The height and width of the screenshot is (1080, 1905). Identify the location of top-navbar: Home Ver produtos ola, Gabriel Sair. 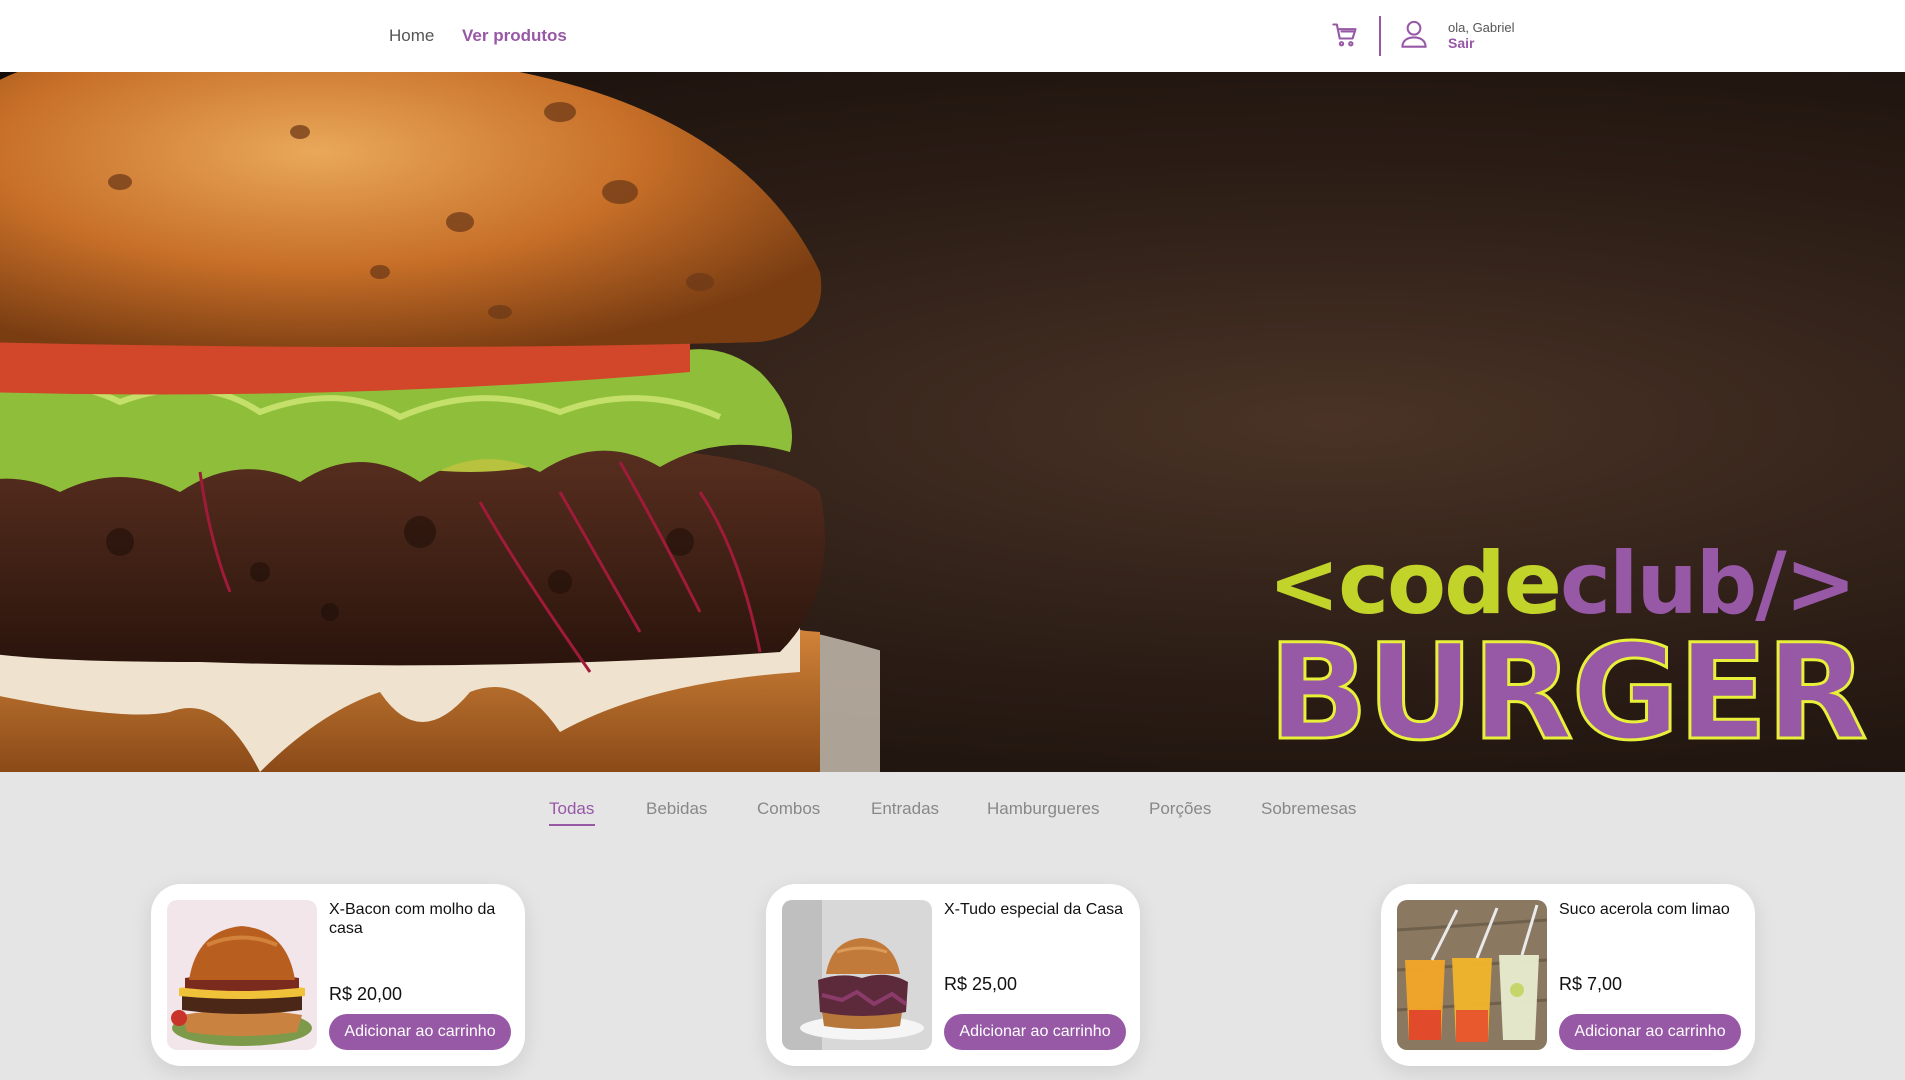
(952, 36).